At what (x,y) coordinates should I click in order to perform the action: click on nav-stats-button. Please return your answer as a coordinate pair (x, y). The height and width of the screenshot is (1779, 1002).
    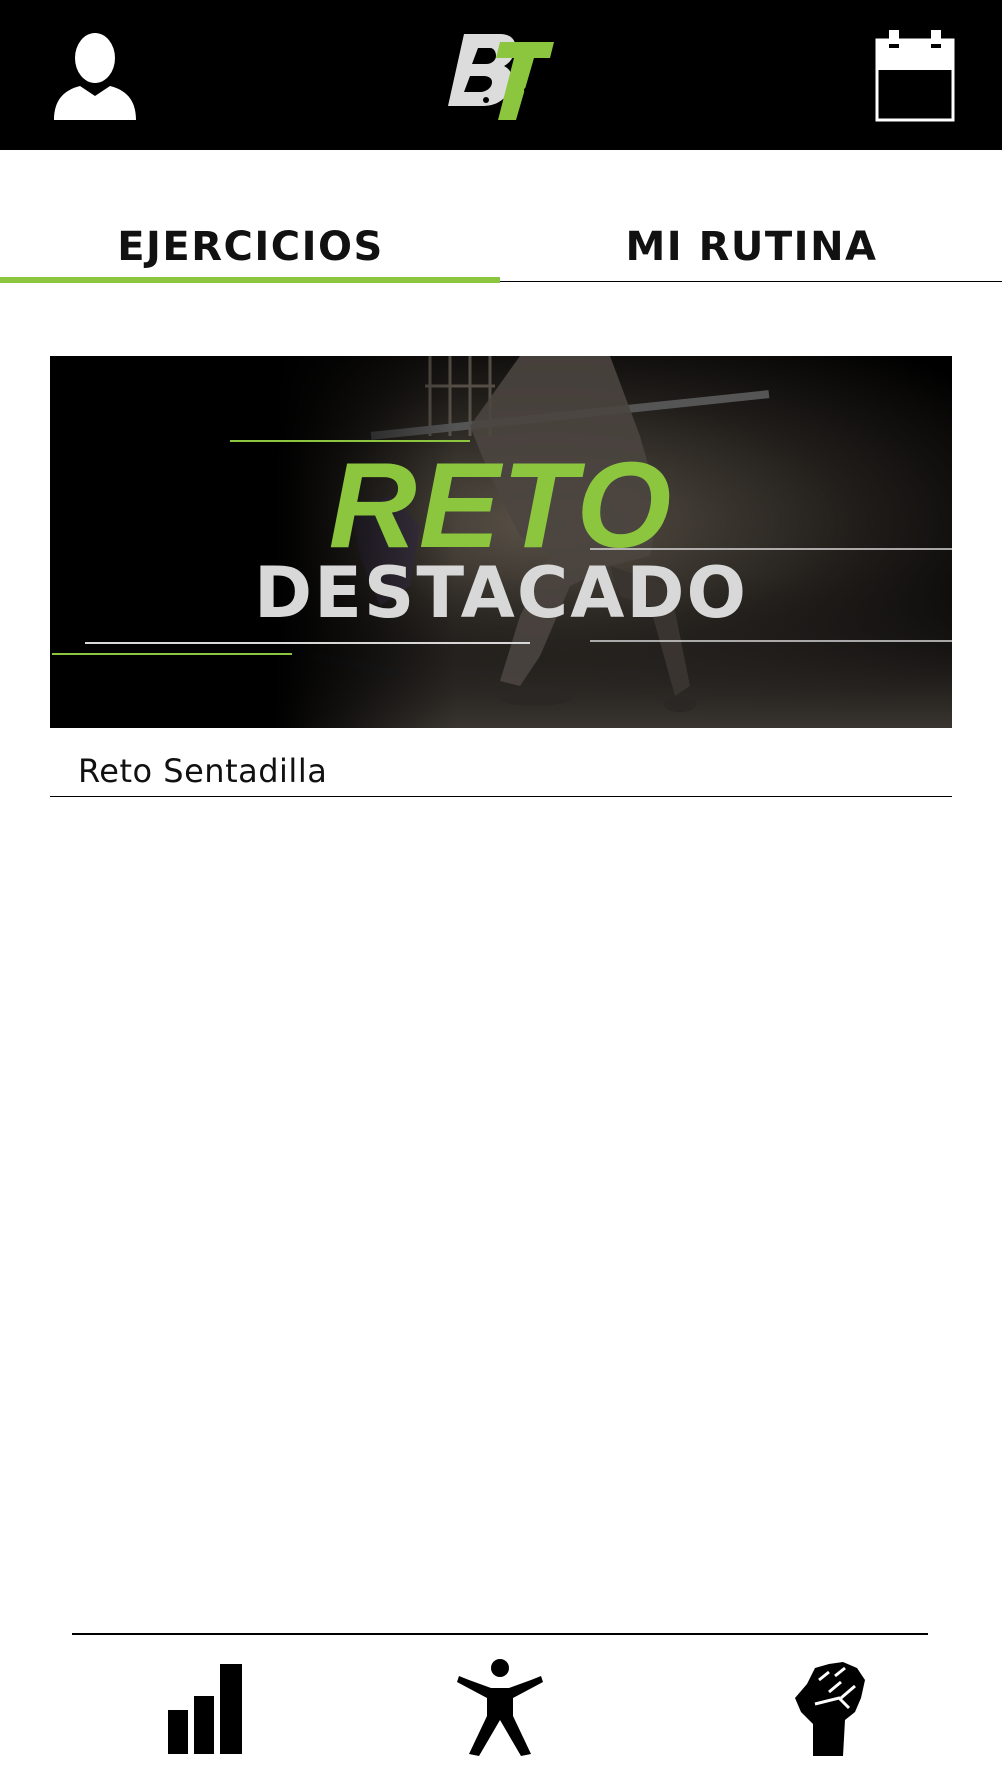
    Looking at the image, I should click on (205, 1708).